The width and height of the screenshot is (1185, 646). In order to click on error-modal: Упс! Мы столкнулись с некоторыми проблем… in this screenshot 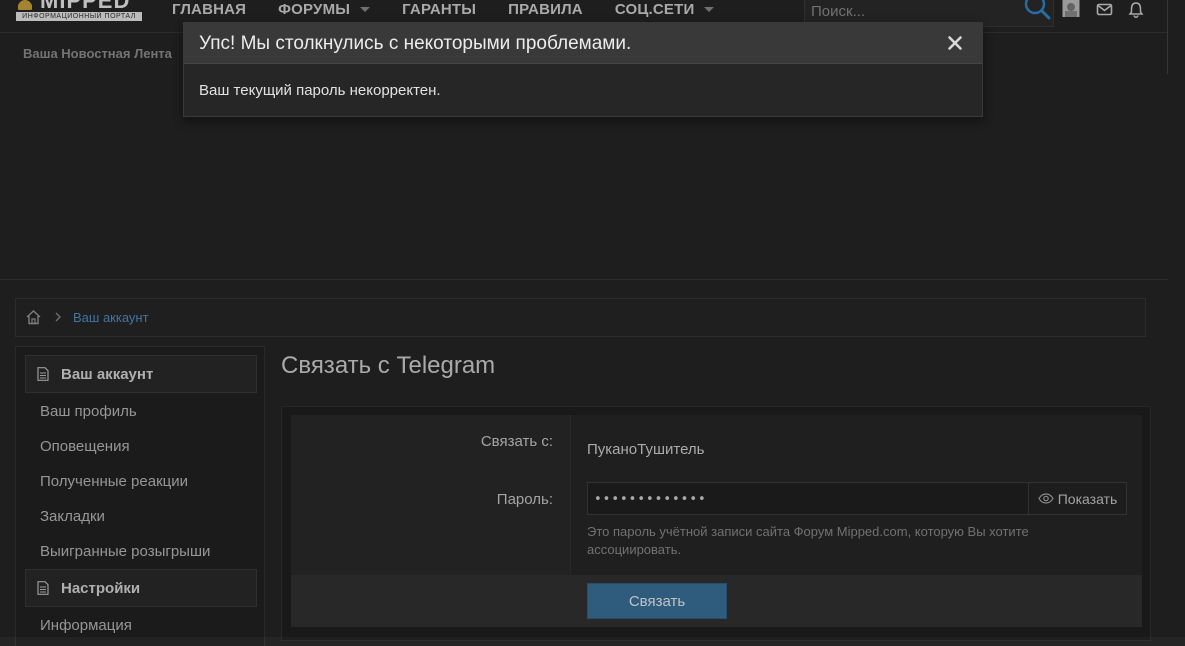, I will do `click(583, 69)`.